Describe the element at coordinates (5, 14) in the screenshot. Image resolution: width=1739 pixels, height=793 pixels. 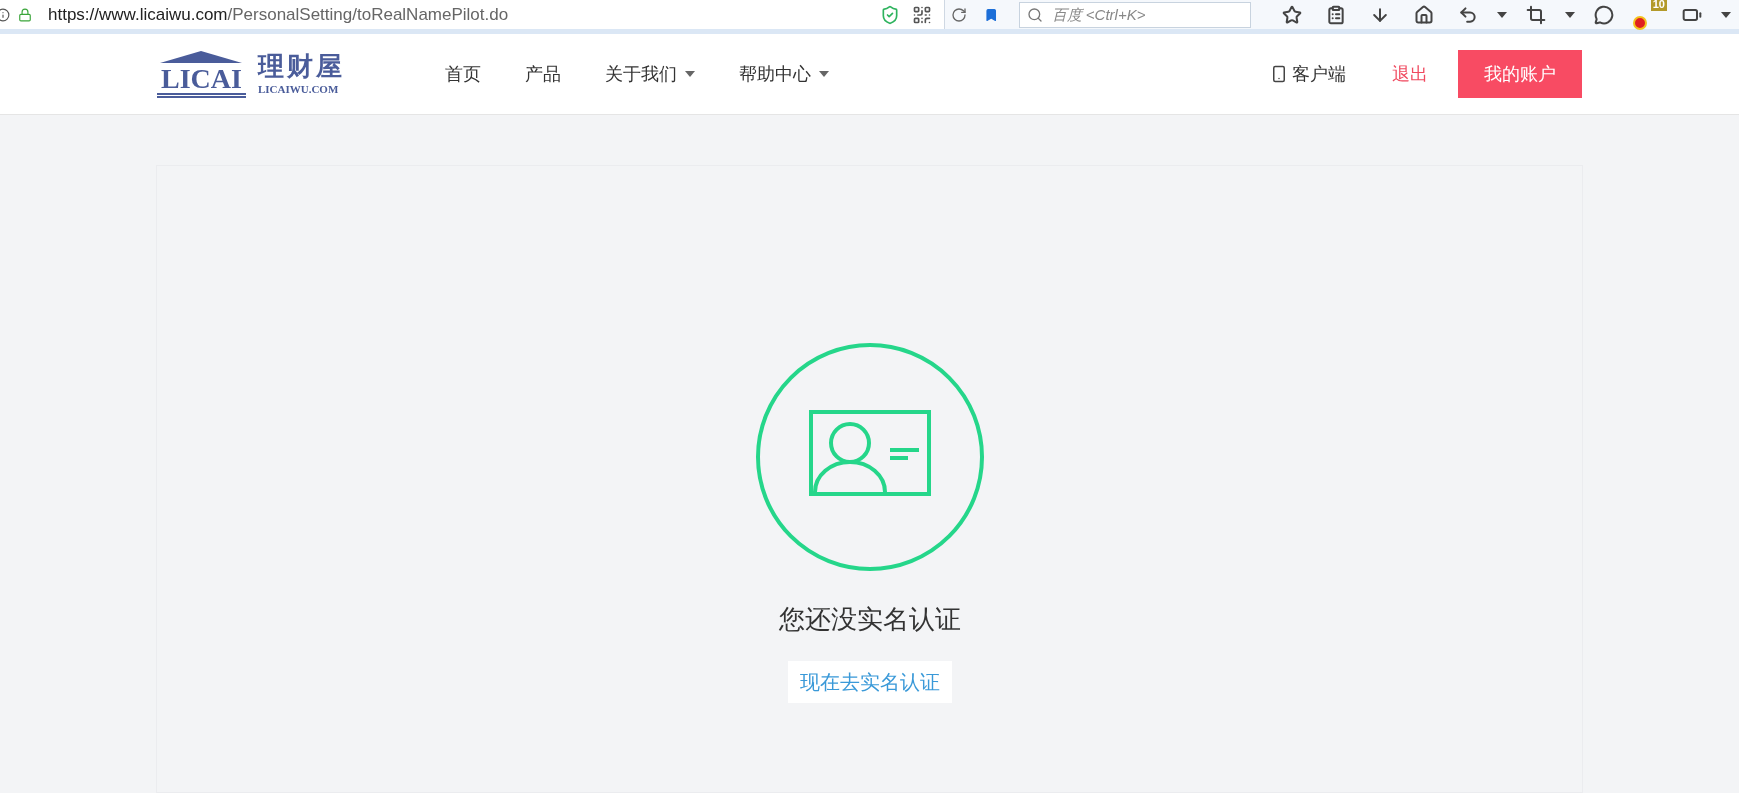
I see `info-icon` at that location.